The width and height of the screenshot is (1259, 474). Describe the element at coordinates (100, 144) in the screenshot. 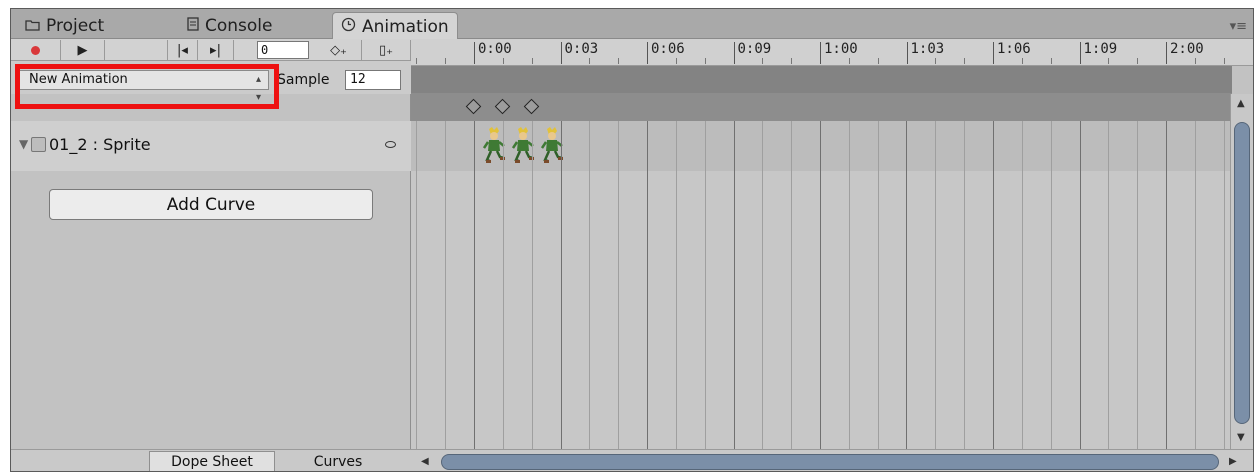

I see `property-label: 01_2 : Sprite` at that location.